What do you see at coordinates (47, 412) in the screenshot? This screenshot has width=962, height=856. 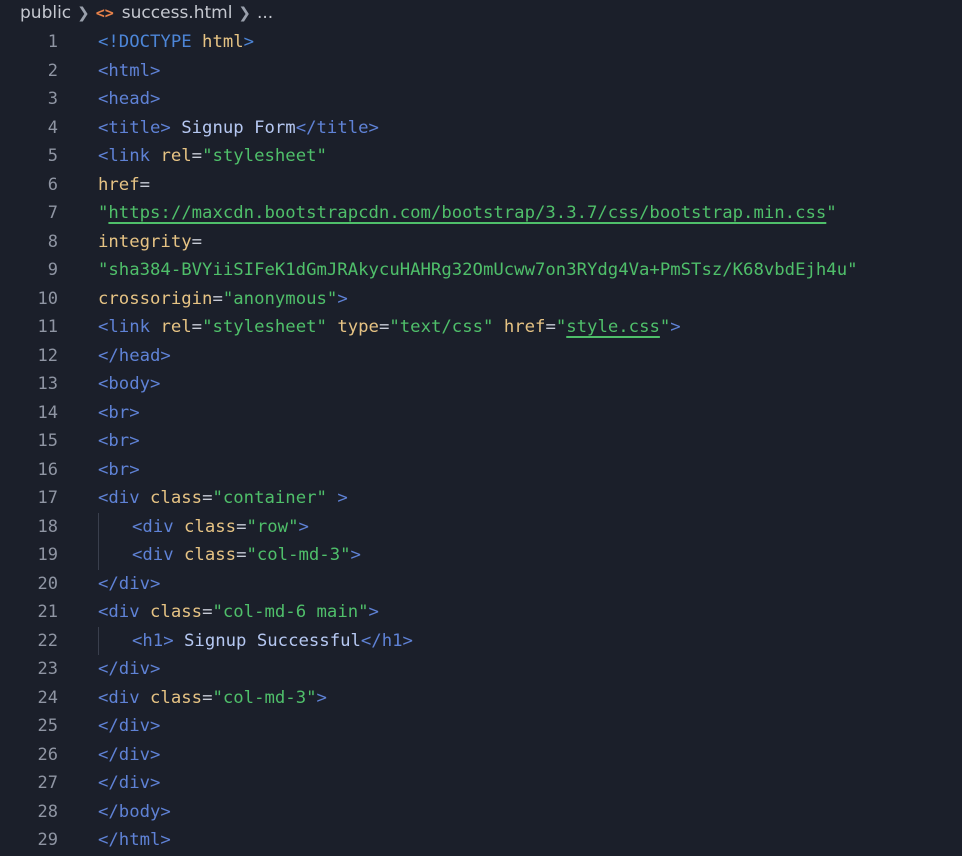 I see `line-number: 14` at bounding box center [47, 412].